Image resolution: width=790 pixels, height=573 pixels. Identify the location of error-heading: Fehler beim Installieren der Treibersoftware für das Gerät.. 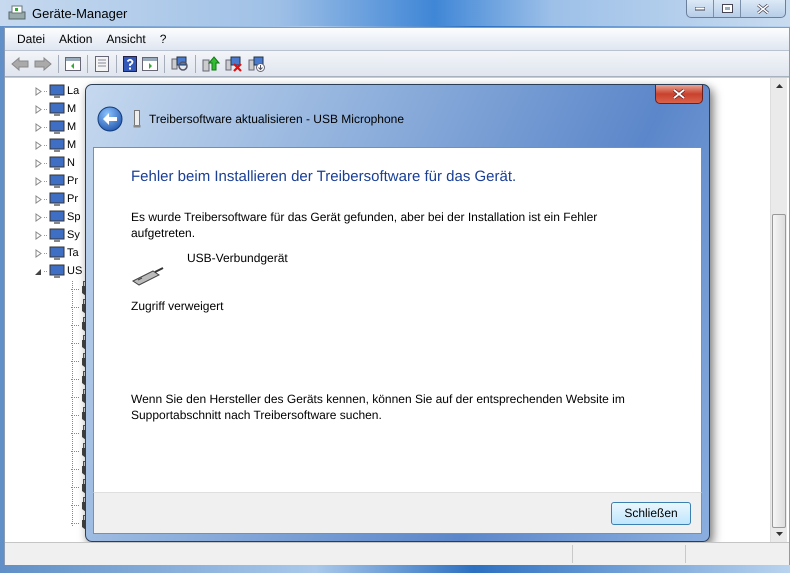
(324, 176).